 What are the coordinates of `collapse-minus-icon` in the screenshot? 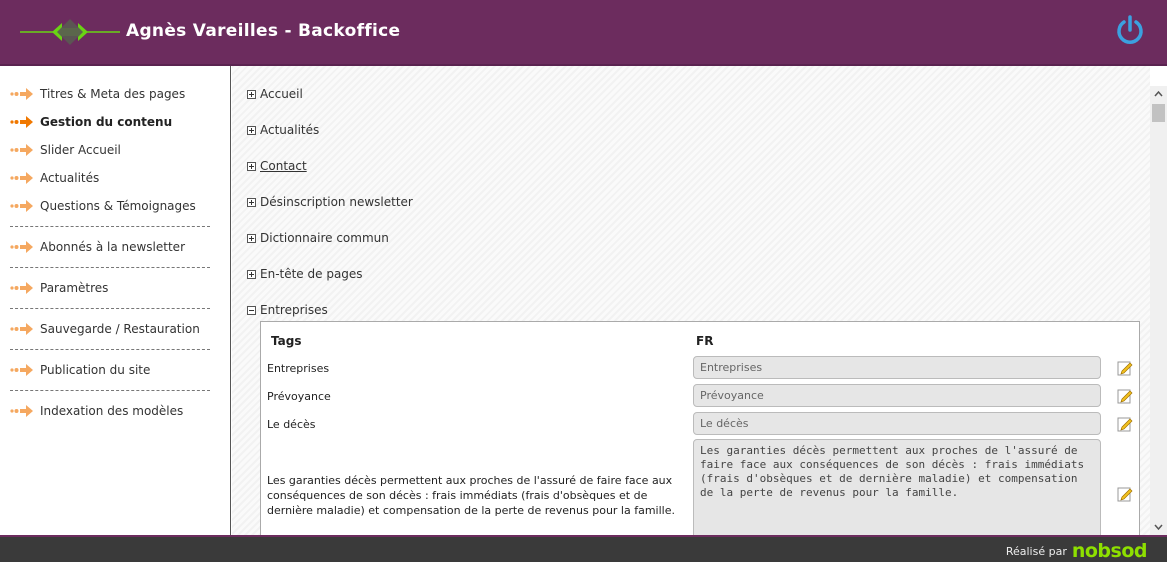 It's located at (251, 310).